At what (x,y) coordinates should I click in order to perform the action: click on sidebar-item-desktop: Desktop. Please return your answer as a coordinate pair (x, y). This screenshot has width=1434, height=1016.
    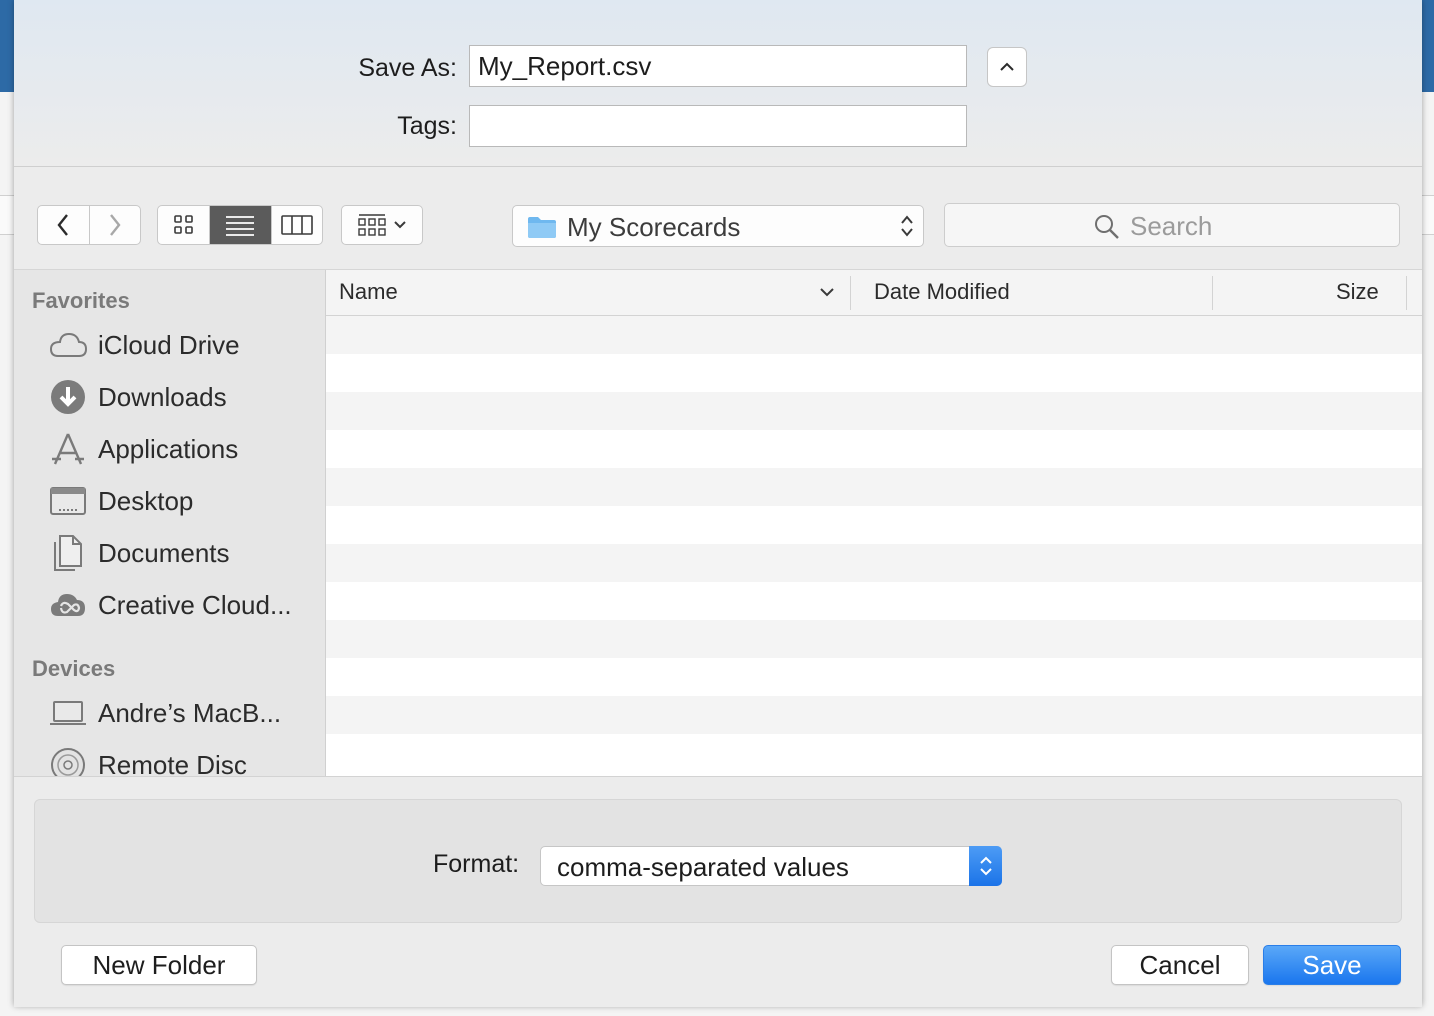
    Looking at the image, I should click on (183, 501).